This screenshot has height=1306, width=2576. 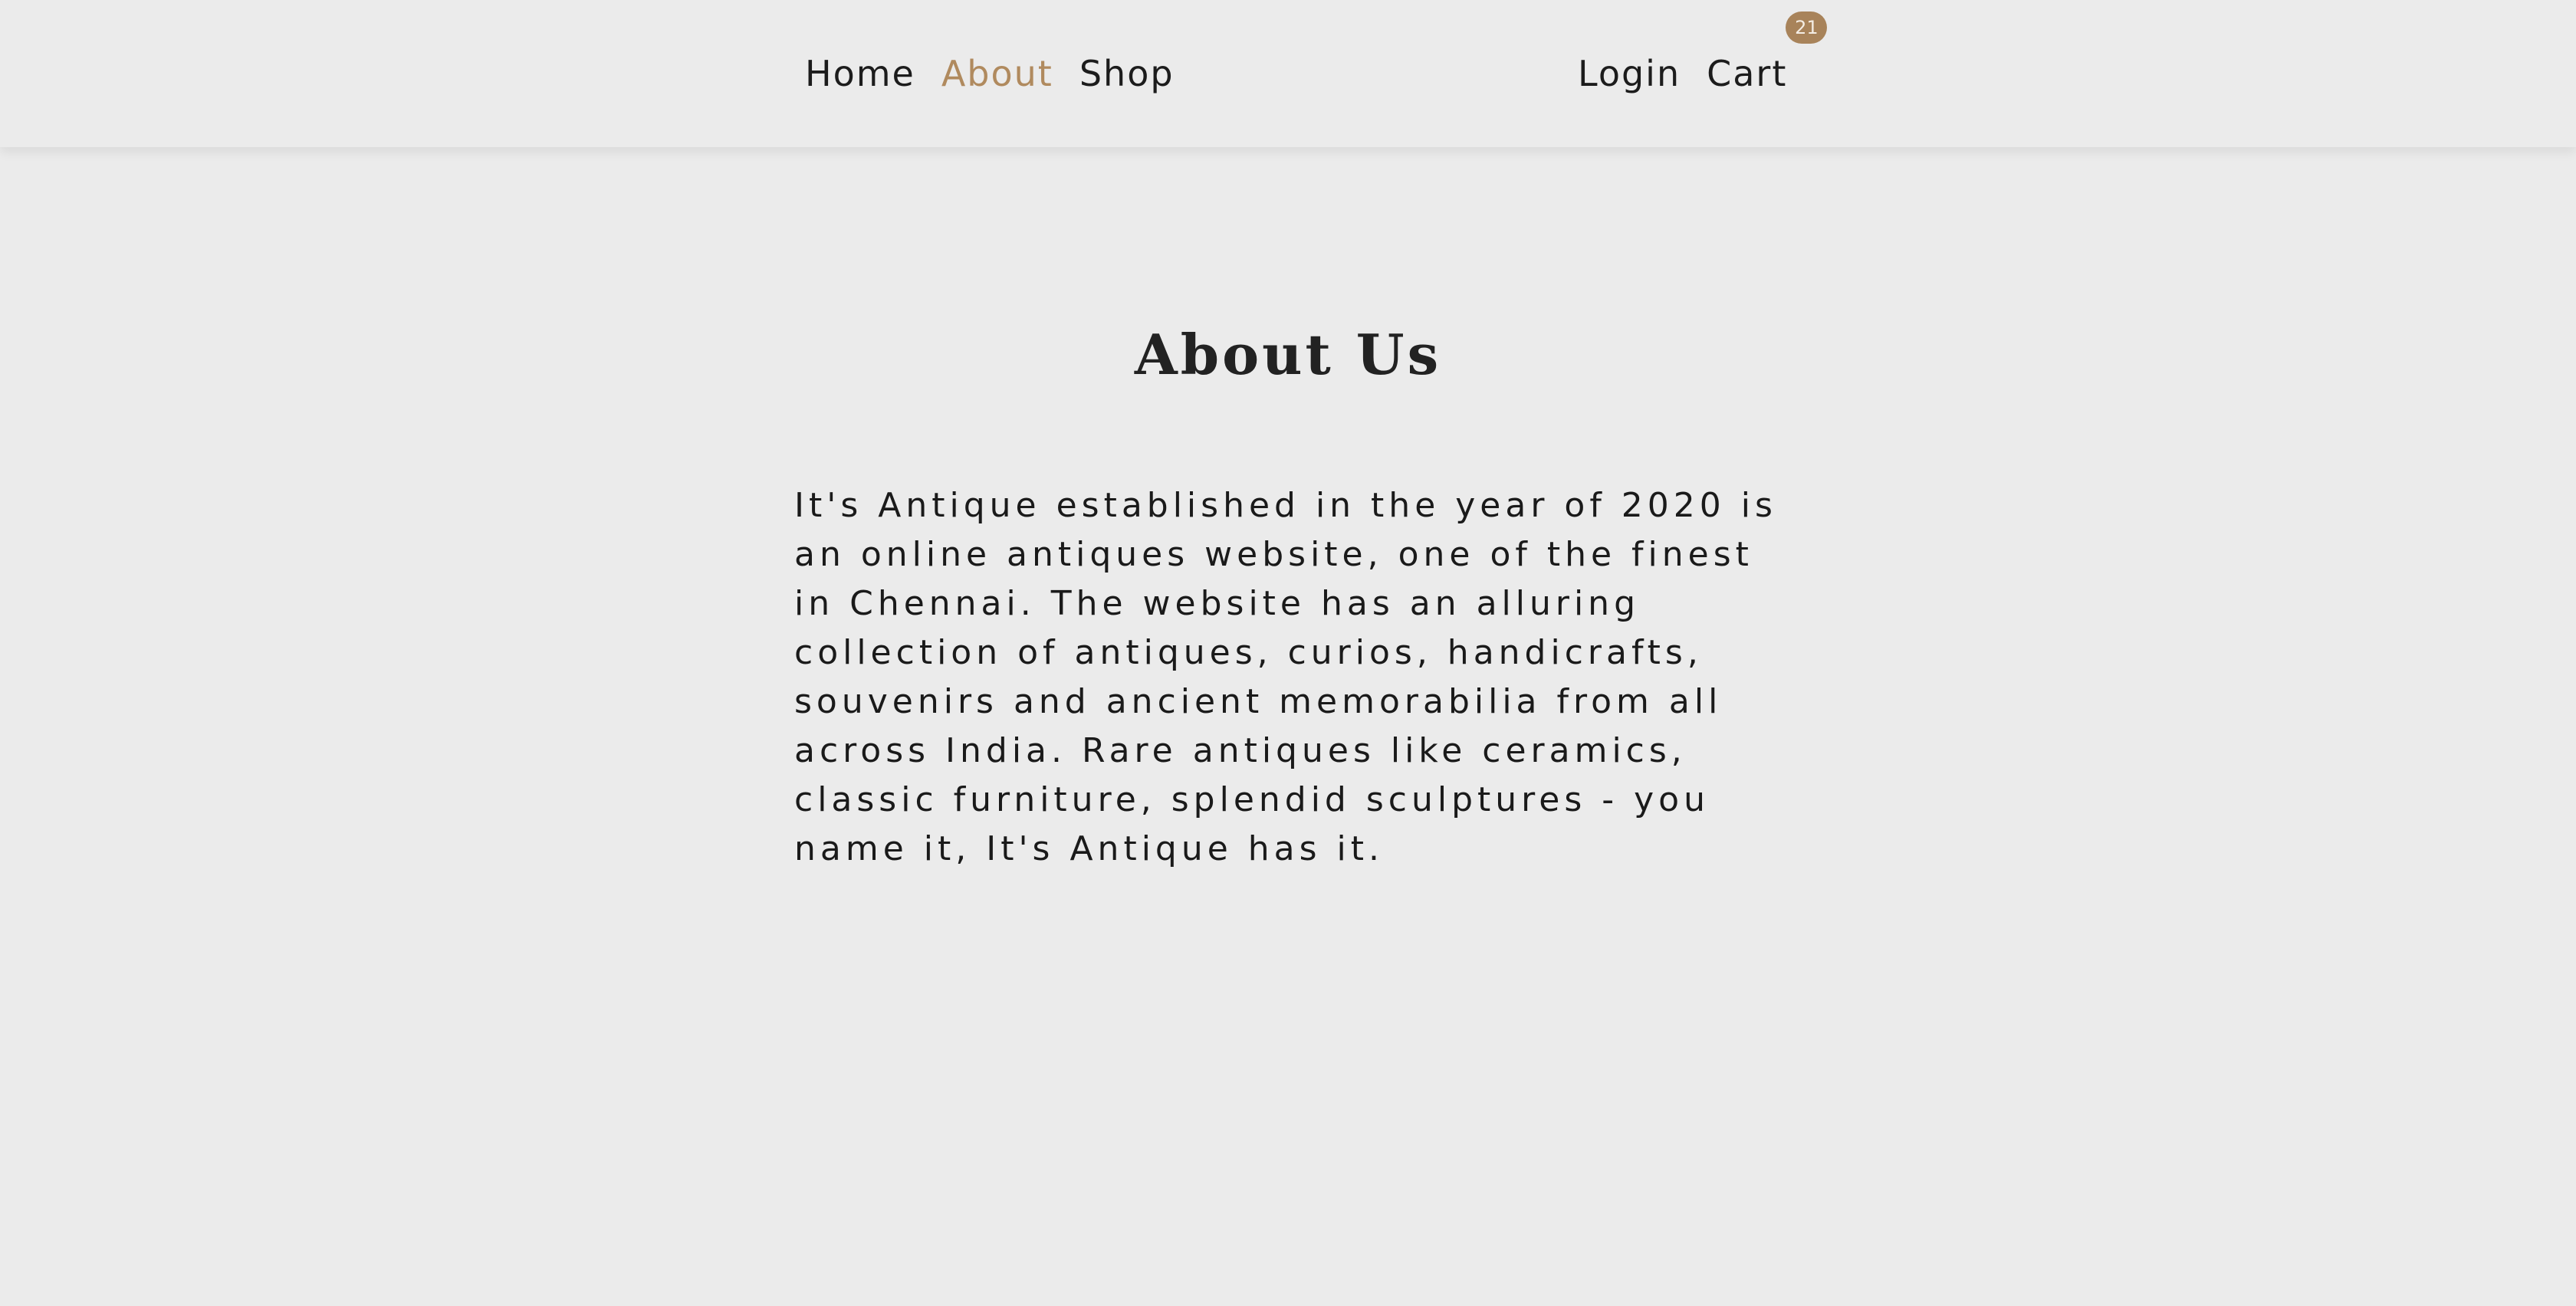 I want to click on cart-count-badge: 21, so click(x=1807, y=27).